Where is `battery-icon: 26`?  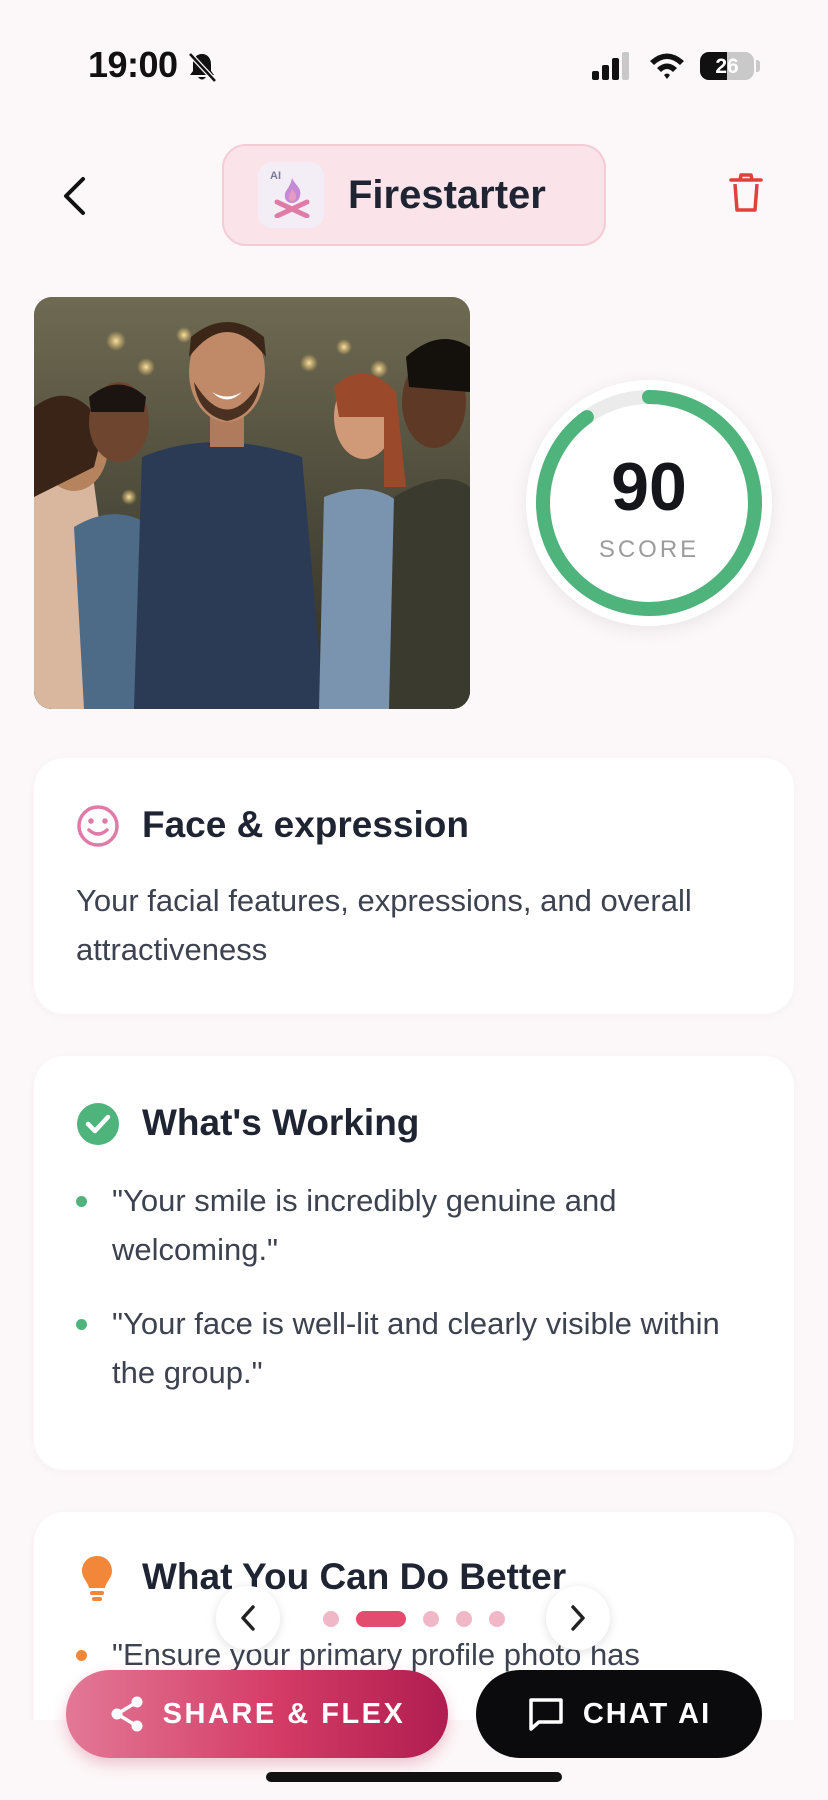
battery-icon: 26 is located at coordinates (727, 66).